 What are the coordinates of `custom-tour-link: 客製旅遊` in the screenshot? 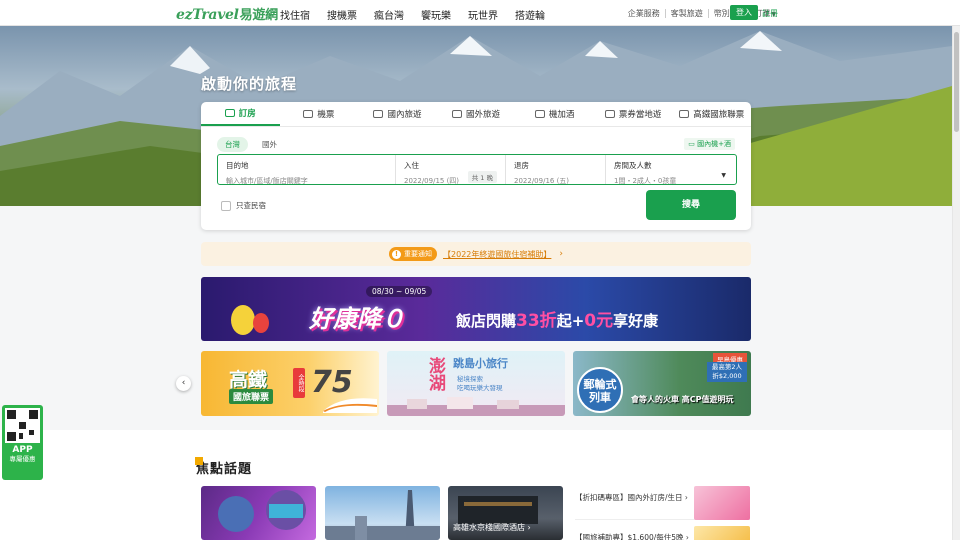 It's located at (687, 13).